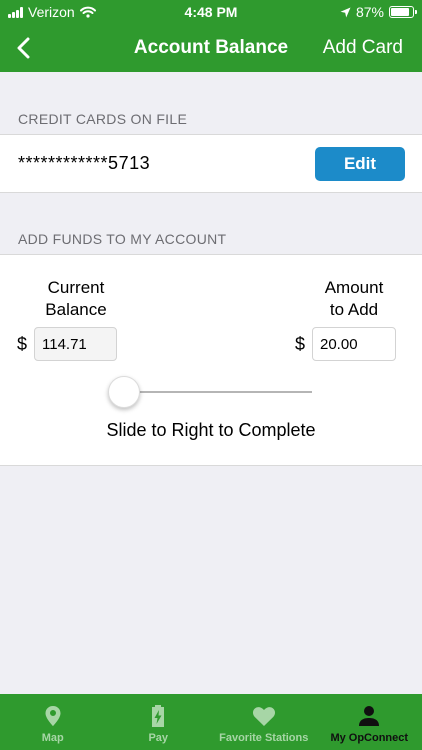 Image resolution: width=422 pixels, height=750 pixels. What do you see at coordinates (369, 12) in the screenshot?
I see `battery-percent: 87%` at bounding box center [369, 12].